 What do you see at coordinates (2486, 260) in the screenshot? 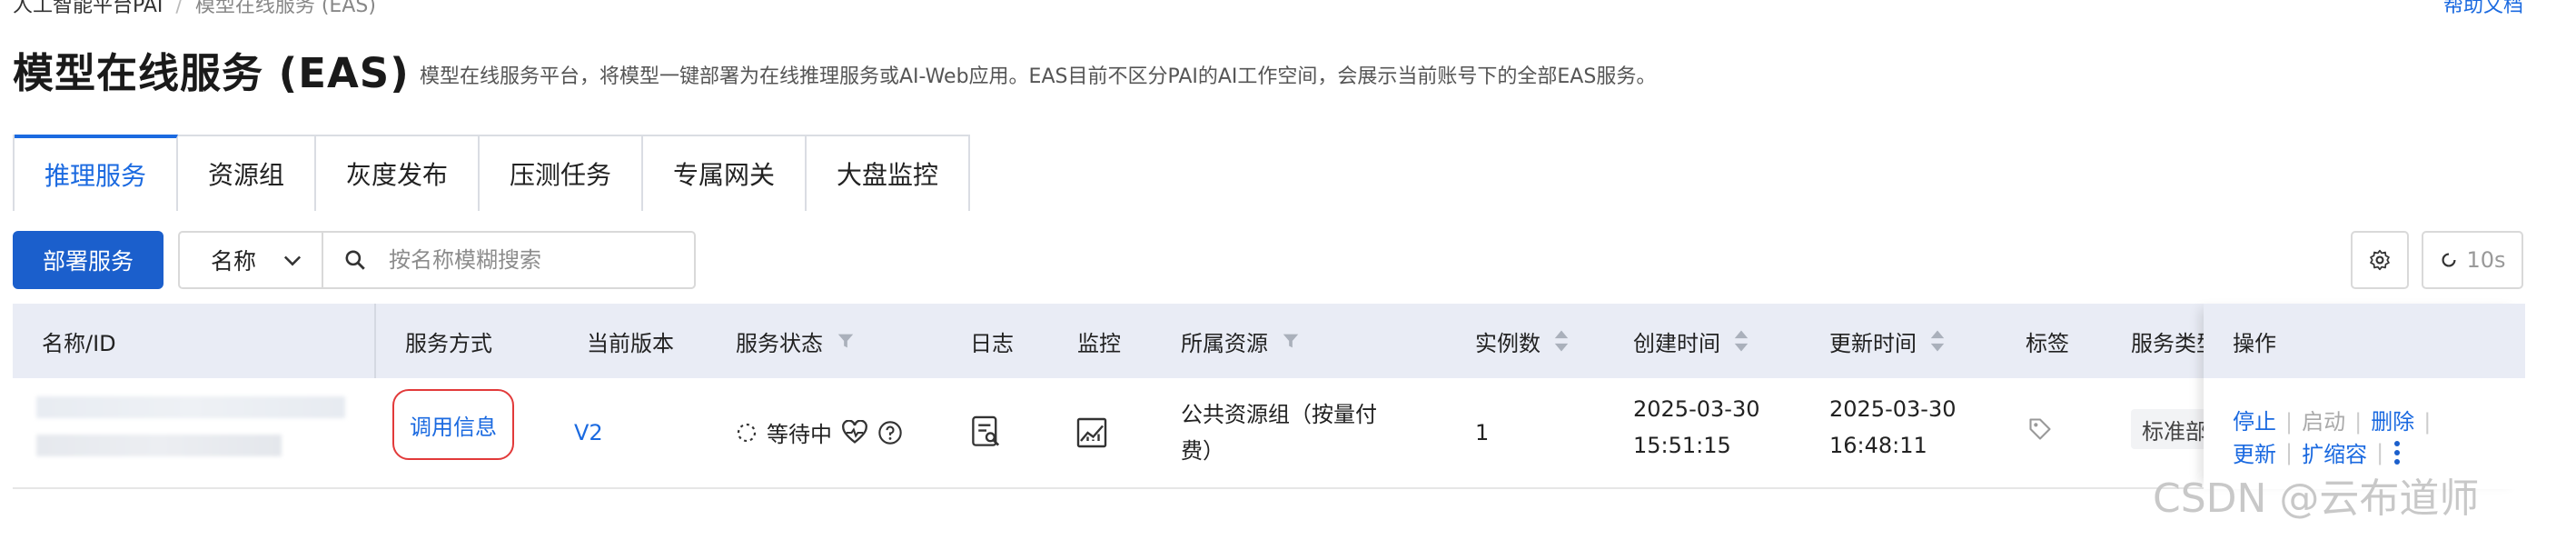
I see `refresh-interval: 10s` at bounding box center [2486, 260].